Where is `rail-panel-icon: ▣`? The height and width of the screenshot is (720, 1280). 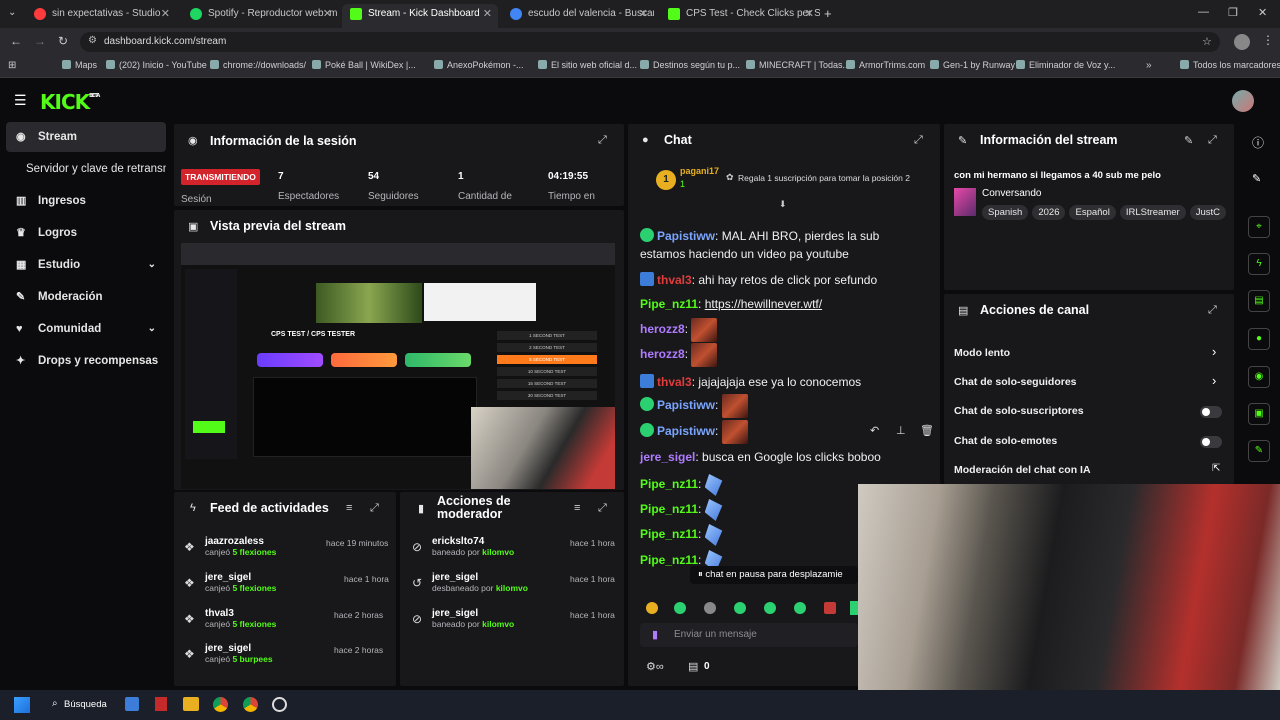
rail-panel-icon: ▣ is located at coordinates (1259, 414).